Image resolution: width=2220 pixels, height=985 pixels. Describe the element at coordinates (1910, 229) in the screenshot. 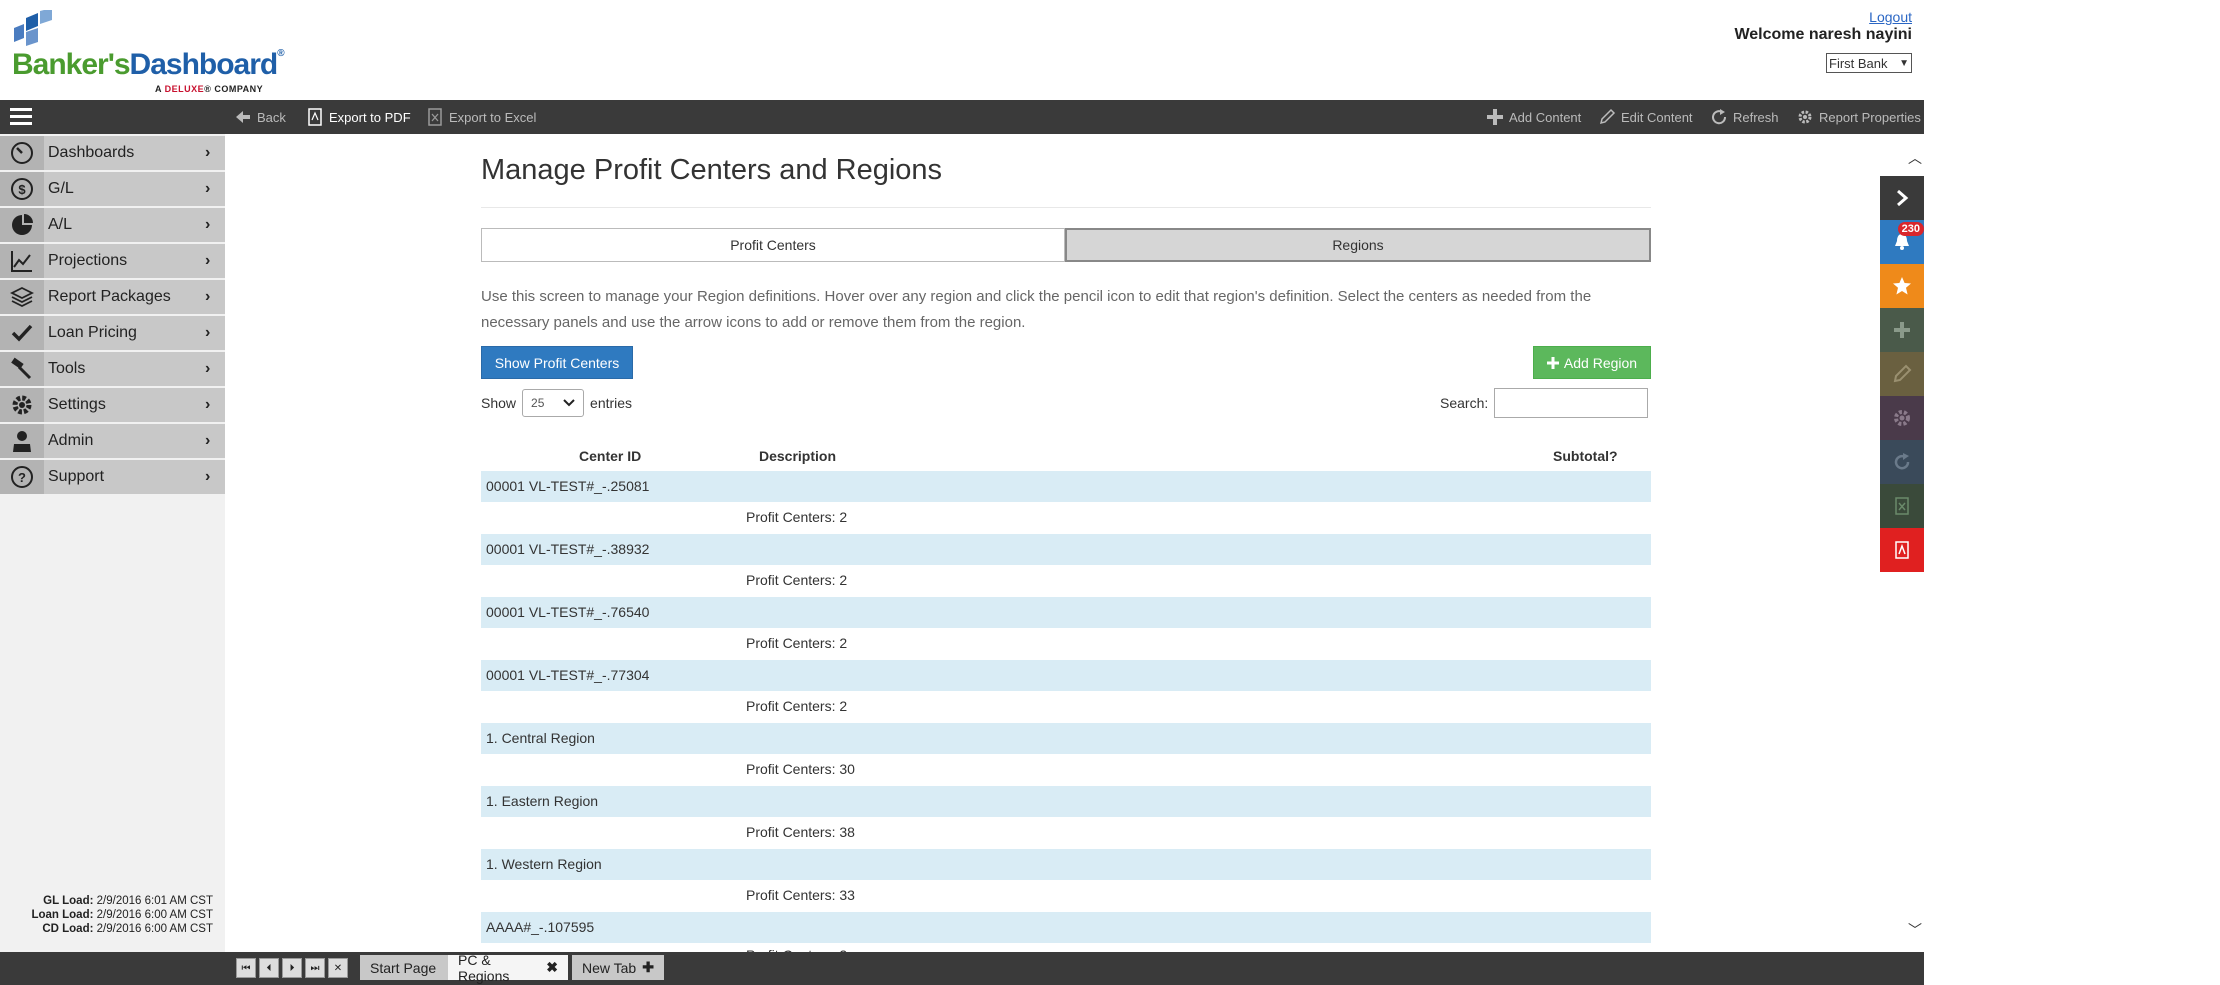

I see `notification-count-badge: 230` at that location.